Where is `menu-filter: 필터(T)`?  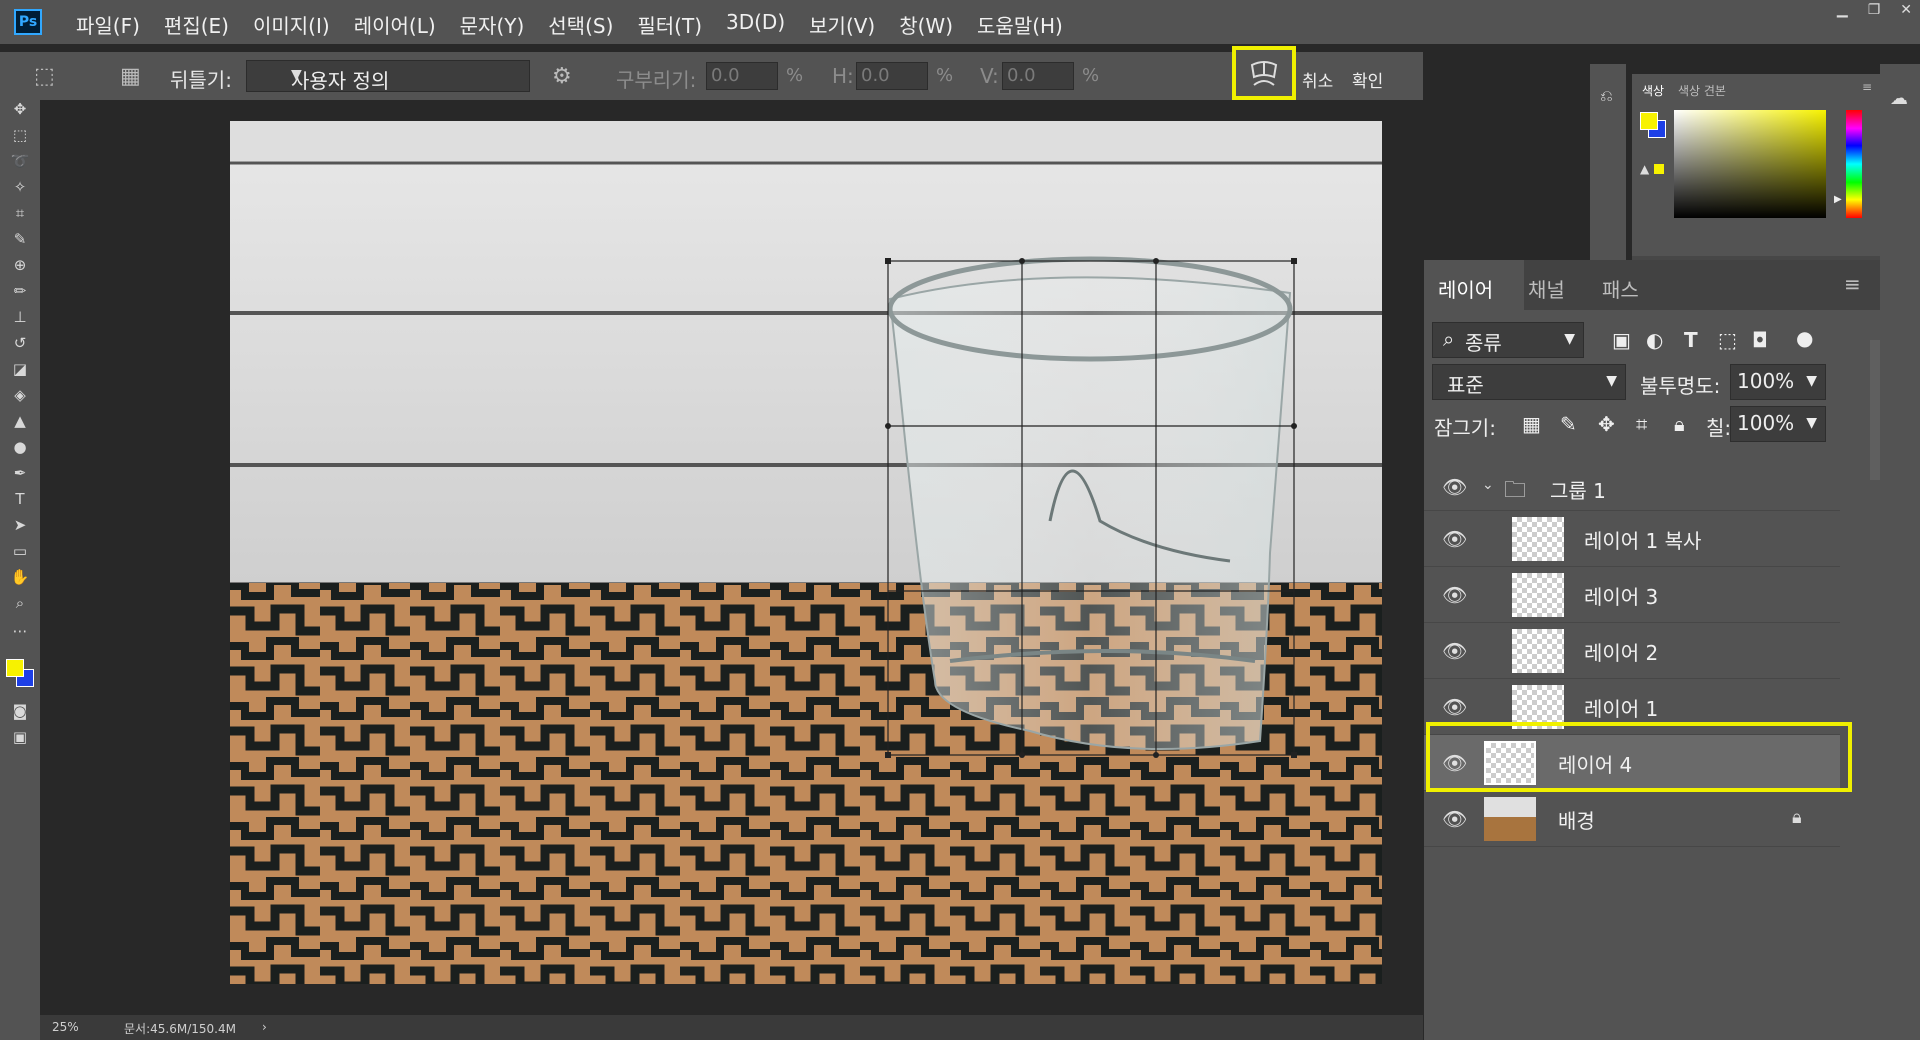 menu-filter: 필터(T) is located at coordinates (669, 24).